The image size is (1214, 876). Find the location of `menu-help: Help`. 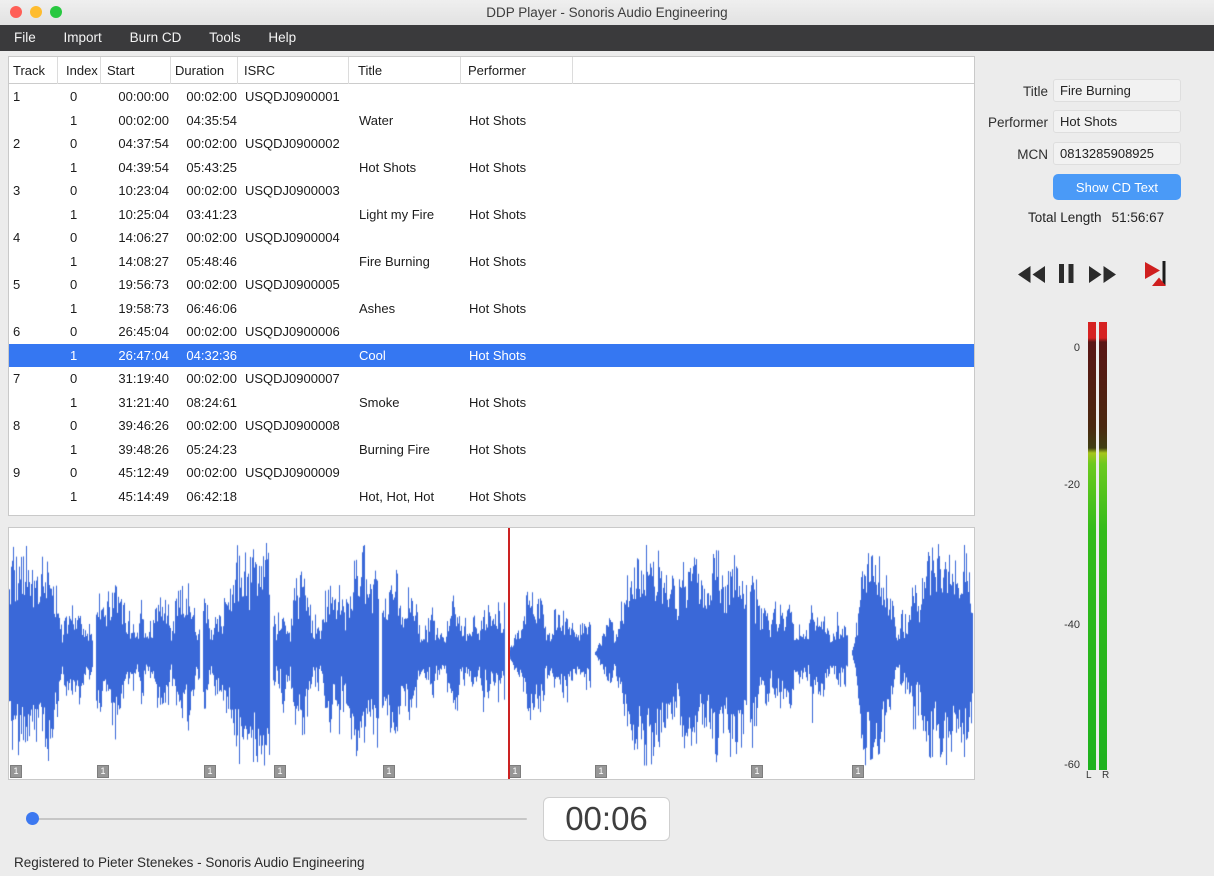

menu-help: Help is located at coordinates (282, 38).